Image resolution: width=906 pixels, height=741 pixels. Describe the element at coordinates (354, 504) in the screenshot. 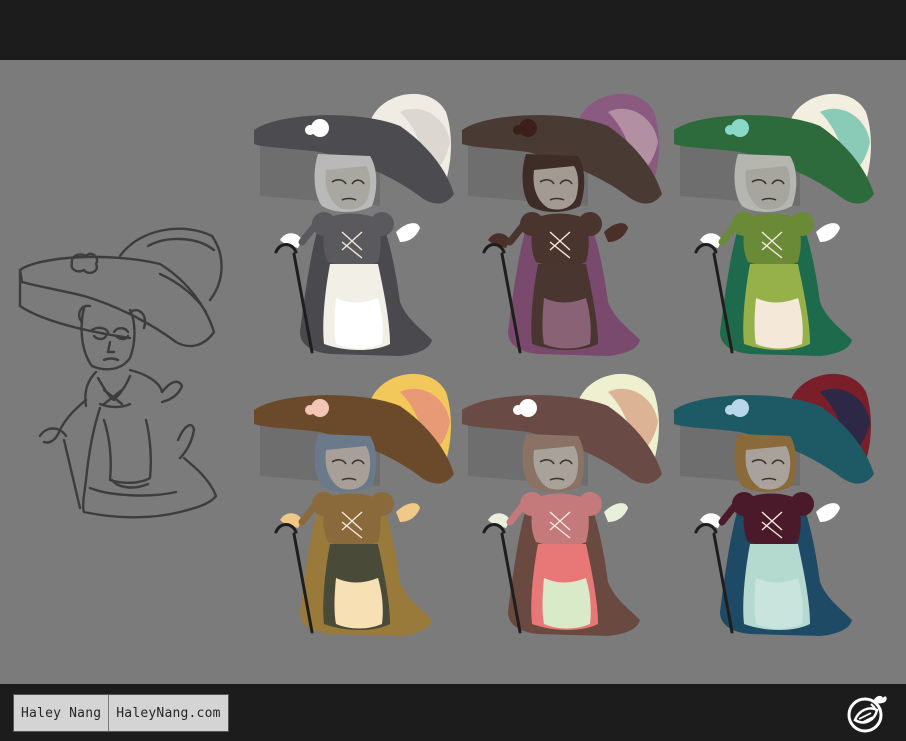

I see `character-variant-olive-peach` at that location.